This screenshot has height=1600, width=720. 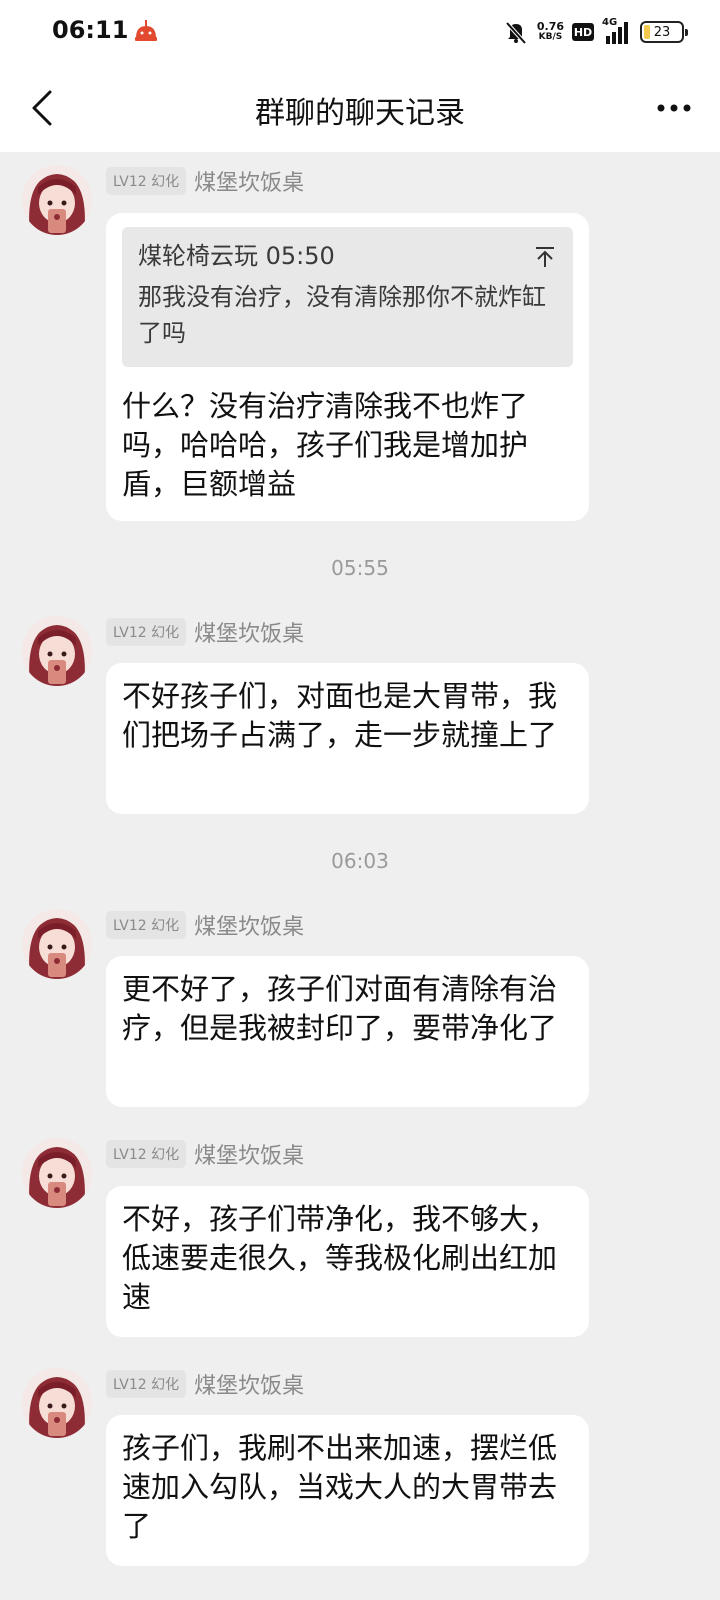 I want to click on message-bubble: 不好孩子们，对面也是大胃带，我们把场子占满了，走一步就撞上了, so click(x=347, y=738).